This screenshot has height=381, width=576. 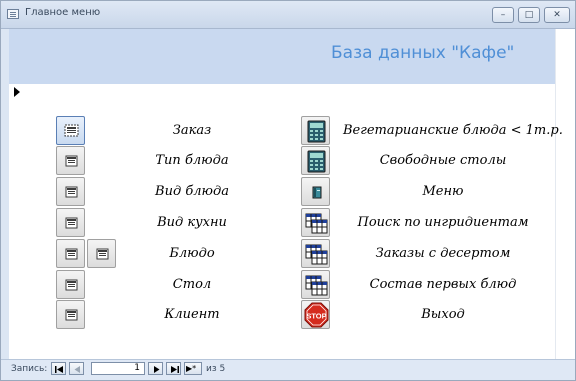 What do you see at coordinates (288, 369) in the screenshot?
I see `record-navigation-bar` at bounding box center [288, 369].